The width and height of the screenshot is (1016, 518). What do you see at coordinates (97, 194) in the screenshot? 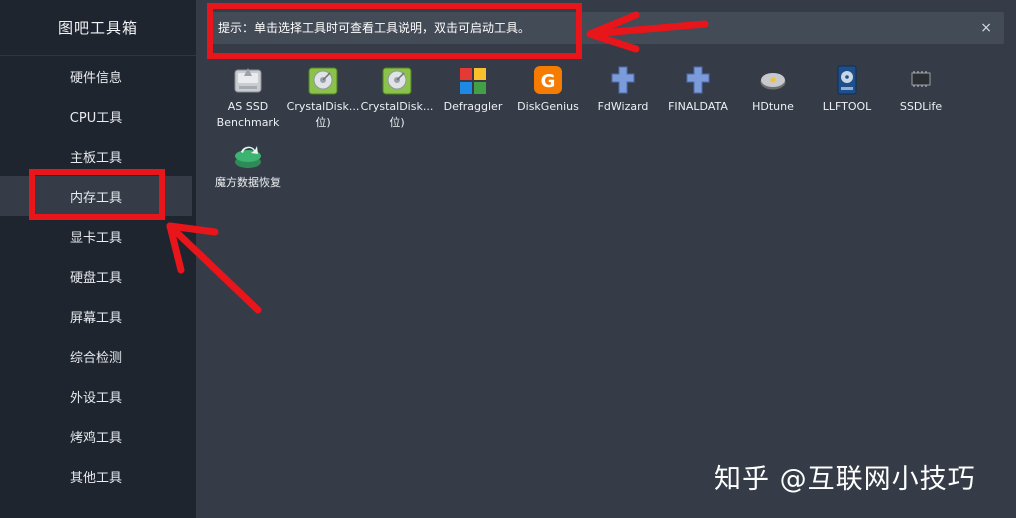
I see `memory-tools-highlight-box` at bounding box center [97, 194].